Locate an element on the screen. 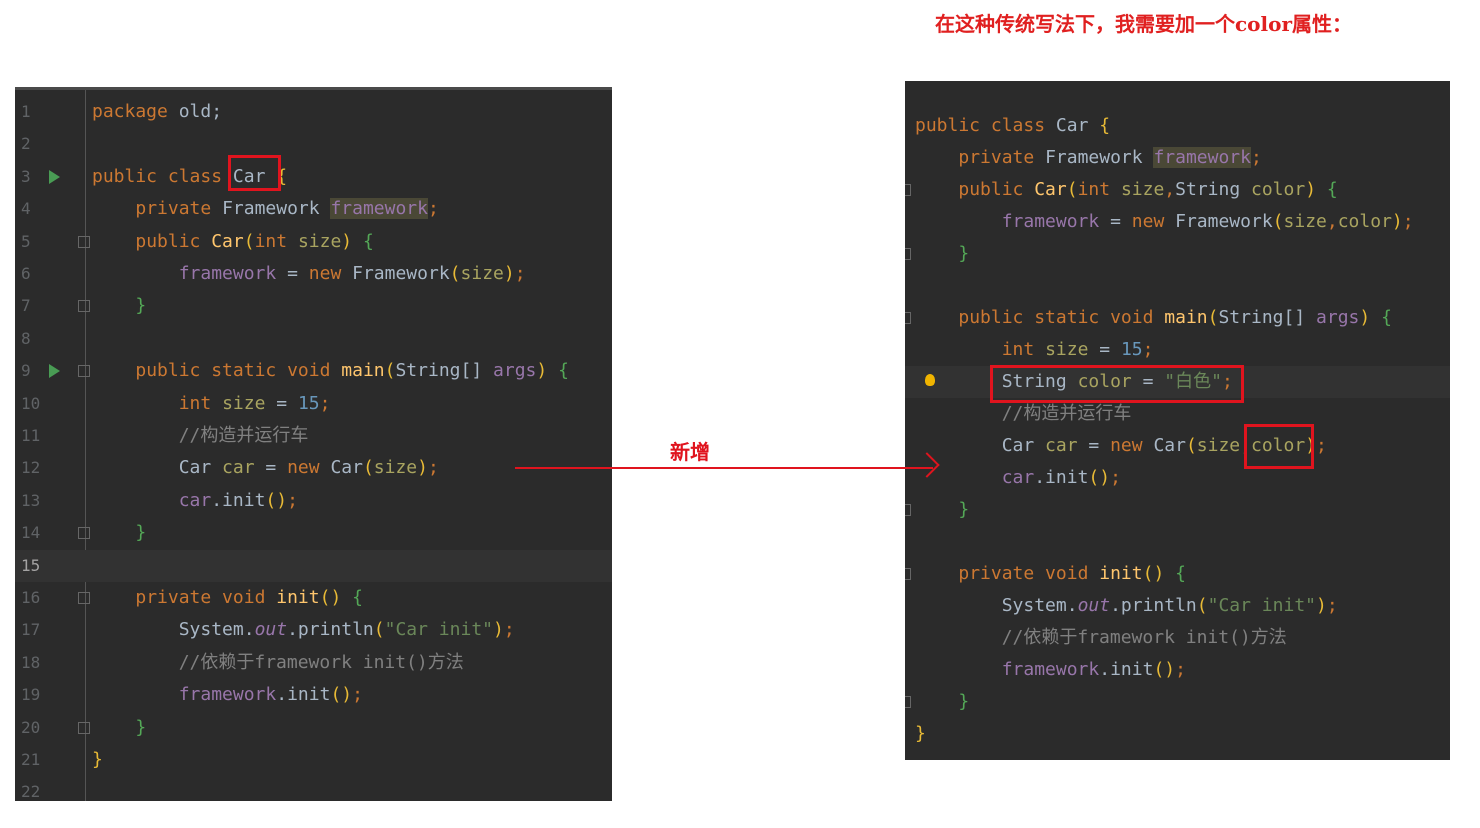  line-number: 4 is located at coordinates (26, 209).